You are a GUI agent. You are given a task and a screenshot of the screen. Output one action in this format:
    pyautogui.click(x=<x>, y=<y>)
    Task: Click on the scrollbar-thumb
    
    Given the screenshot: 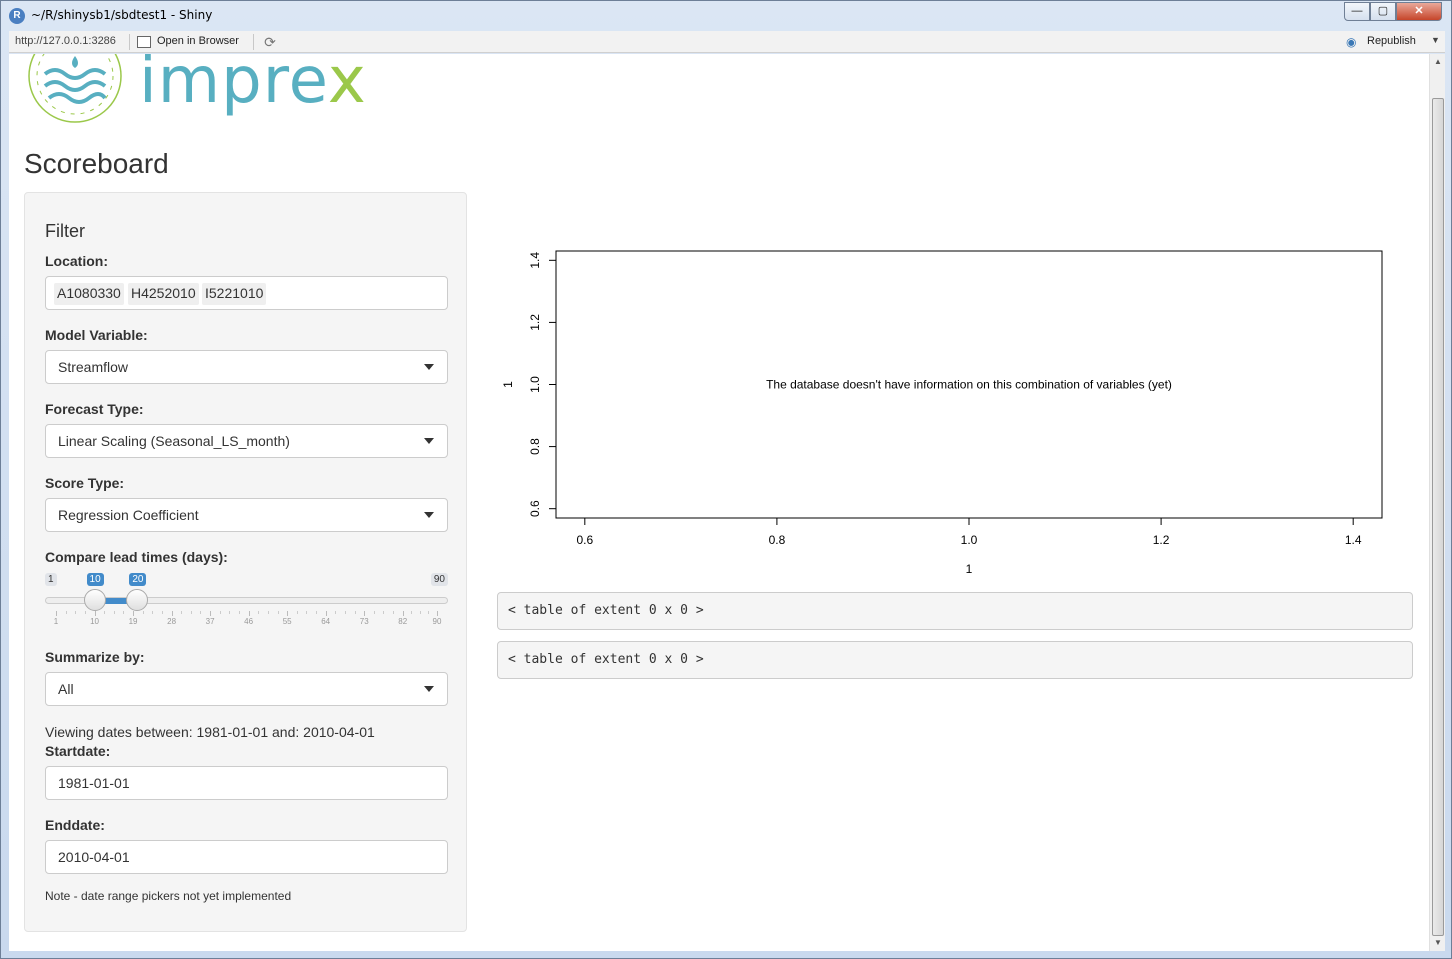 What is the action you would take?
    pyautogui.click(x=1438, y=517)
    